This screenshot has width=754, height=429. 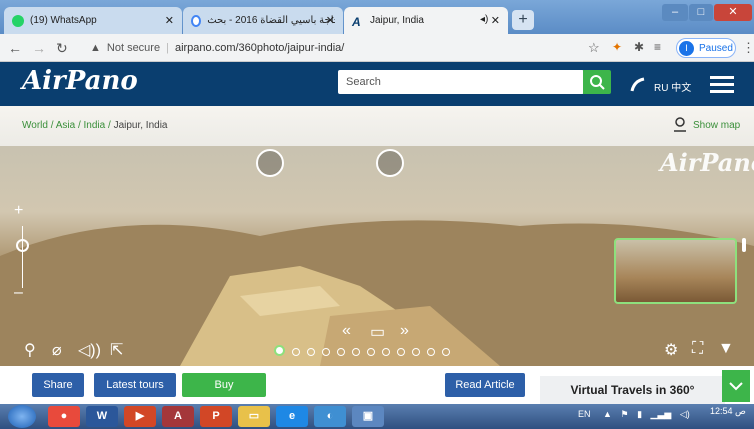 I want to click on language-indicator: EN, so click(x=584, y=414).